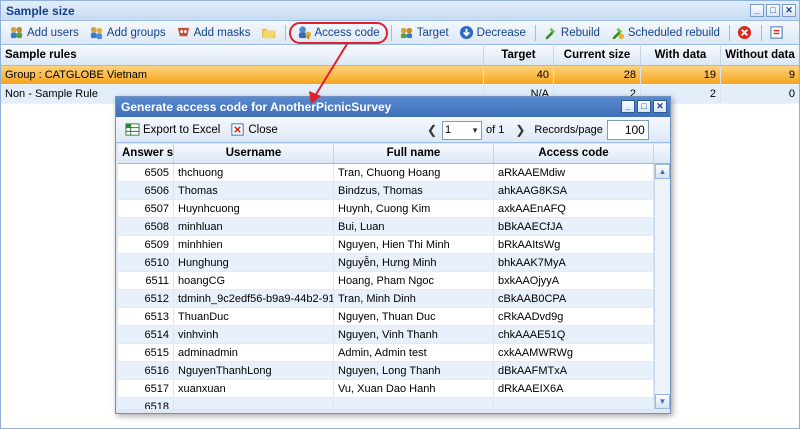 This screenshot has height=429, width=800. Describe the element at coordinates (414, 244) in the screenshot. I see `cell-full-name: Nguyen, Hien Thi Minh` at that location.